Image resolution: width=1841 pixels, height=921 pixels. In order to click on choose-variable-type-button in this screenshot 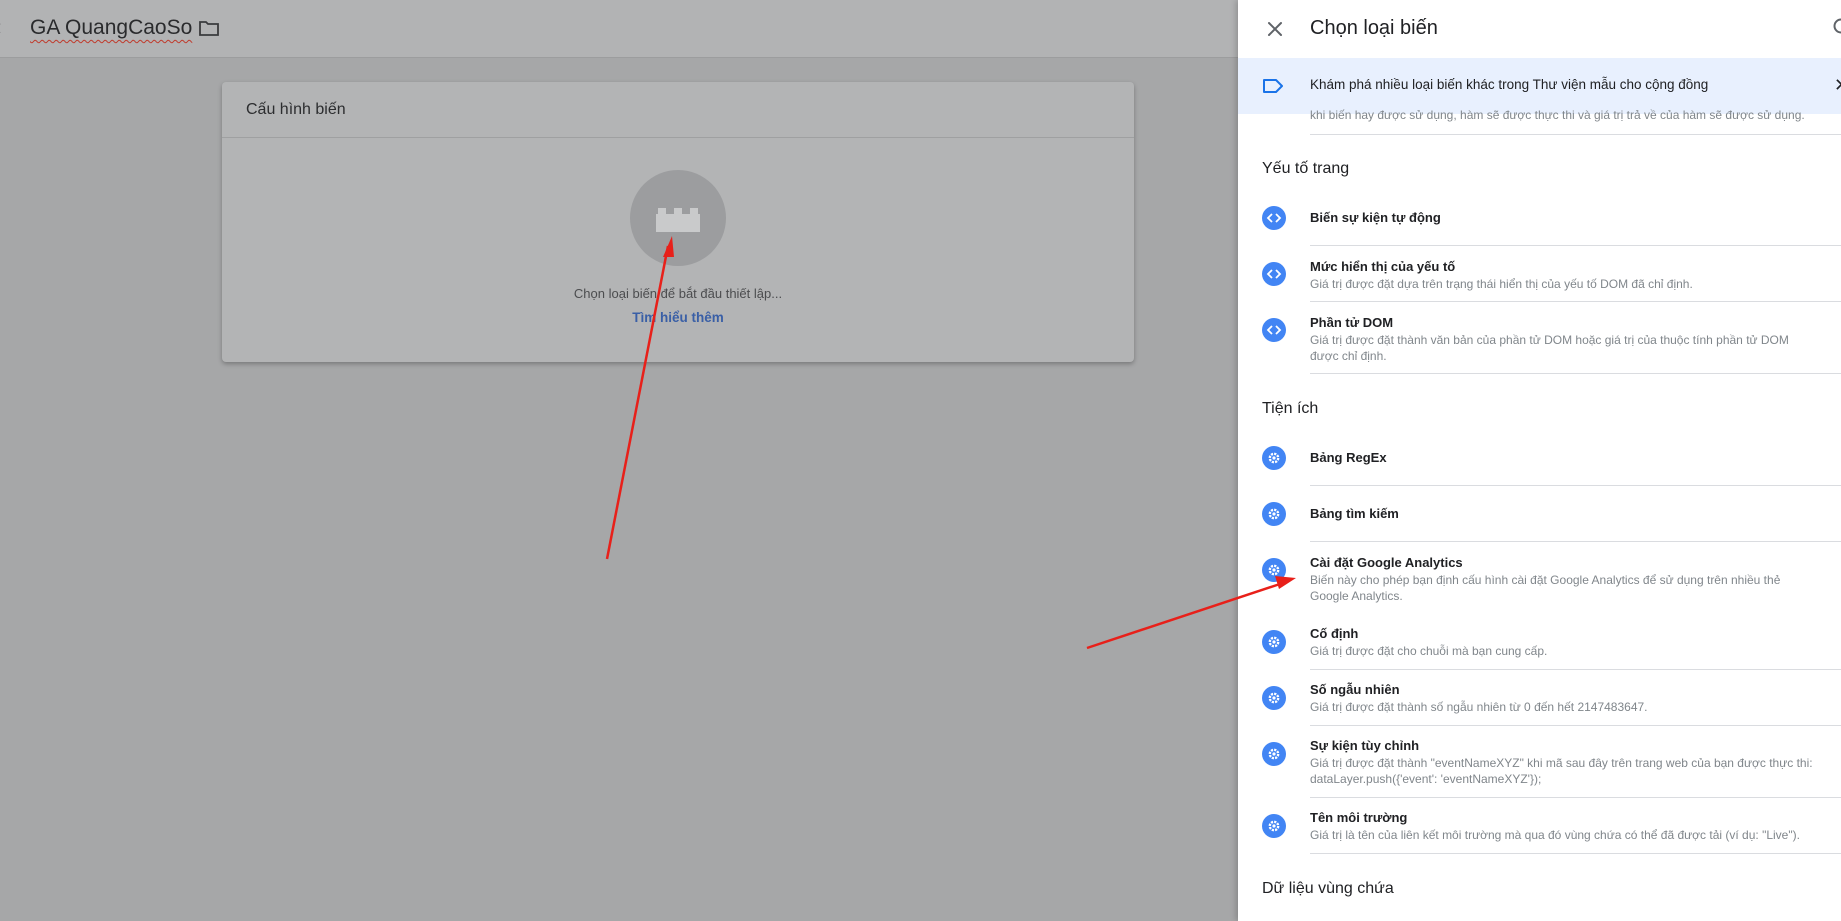, I will do `click(678, 218)`.